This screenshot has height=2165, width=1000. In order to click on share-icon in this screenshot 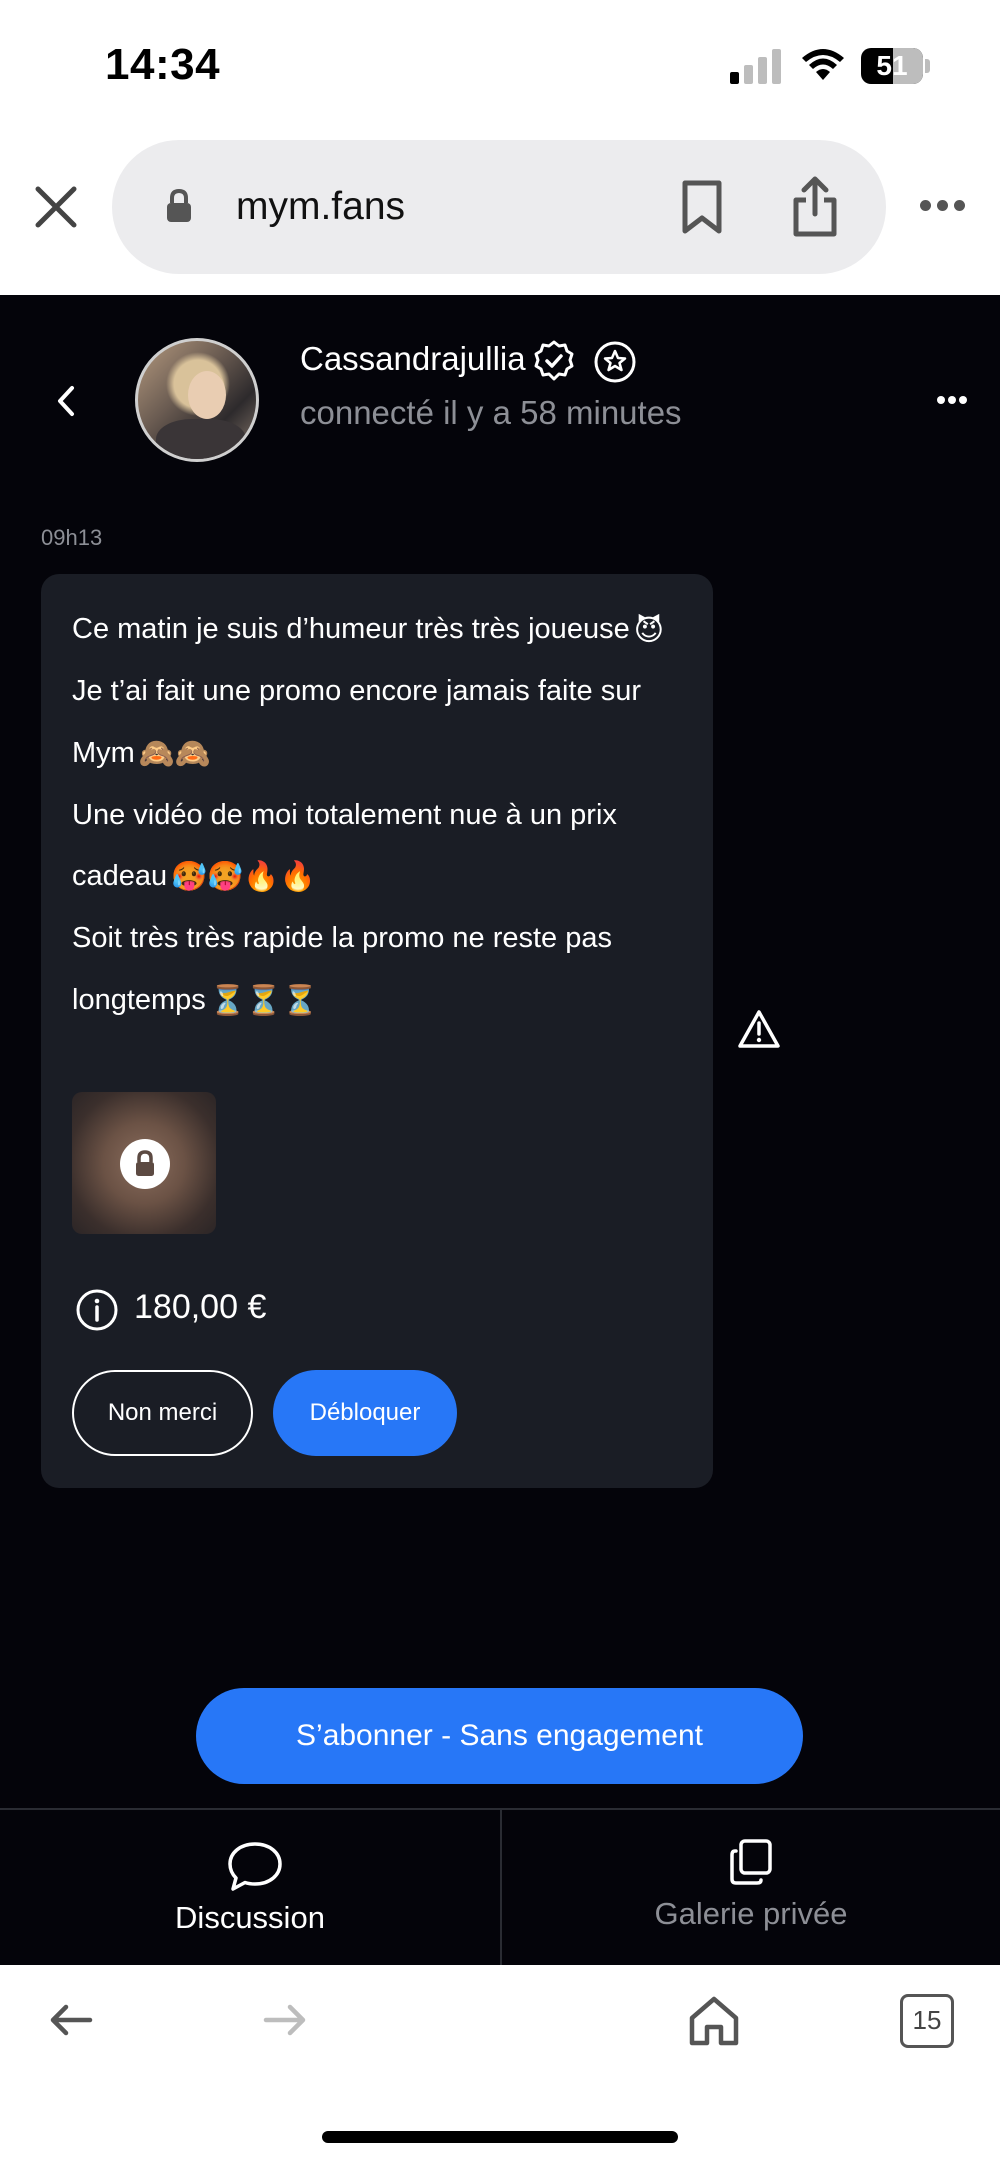, I will do `click(815, 207)`.